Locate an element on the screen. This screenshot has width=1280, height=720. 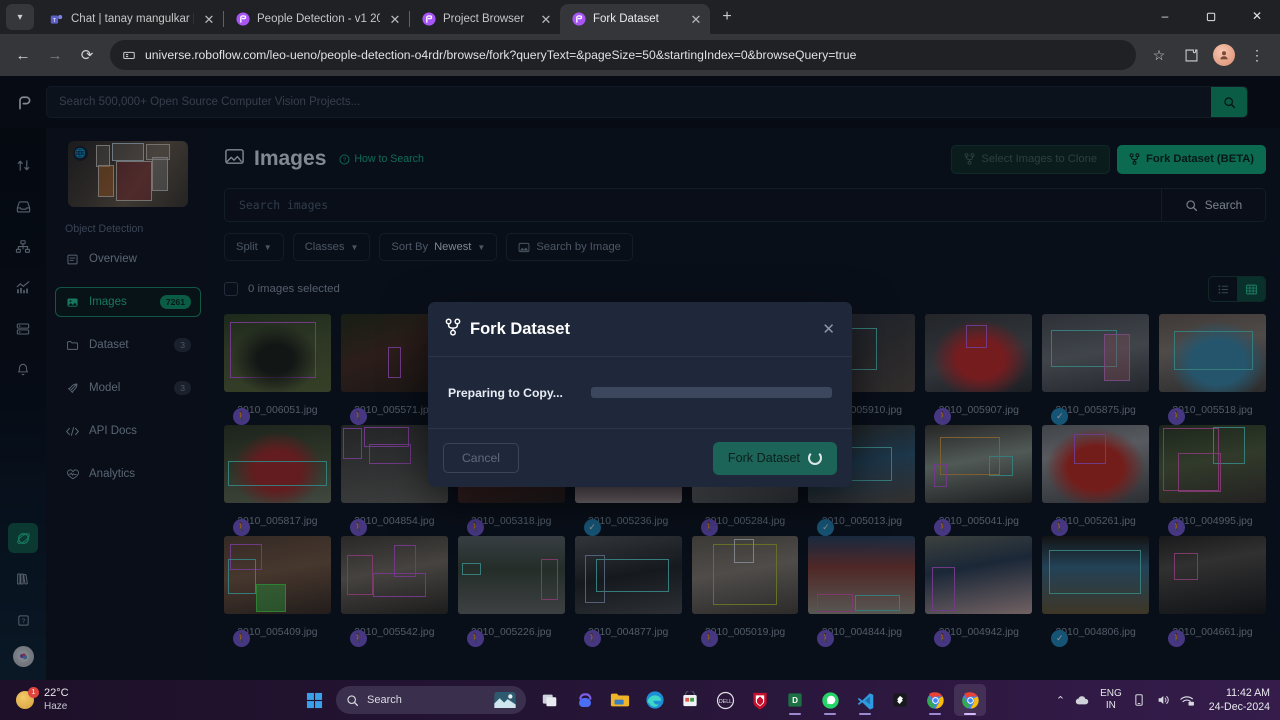
svg-text: DELL is located at coordinates (724, 701).